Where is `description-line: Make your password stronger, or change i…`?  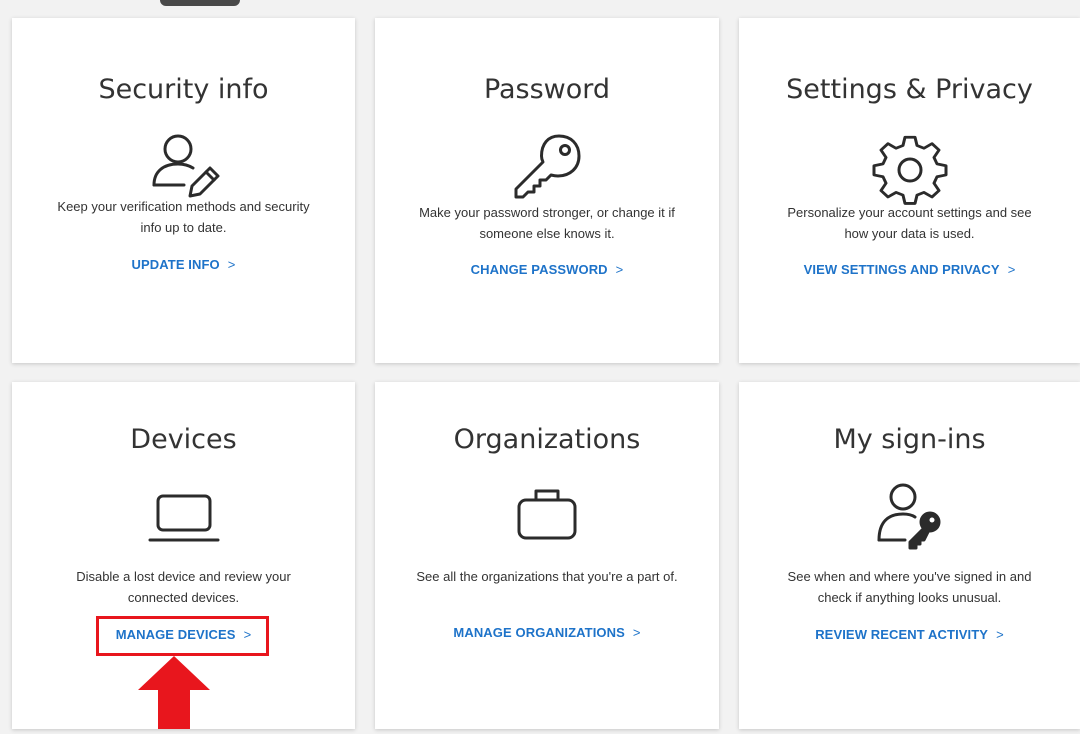 description-line: Make your password stronger, or change i… is located at coordinates (547, 212).